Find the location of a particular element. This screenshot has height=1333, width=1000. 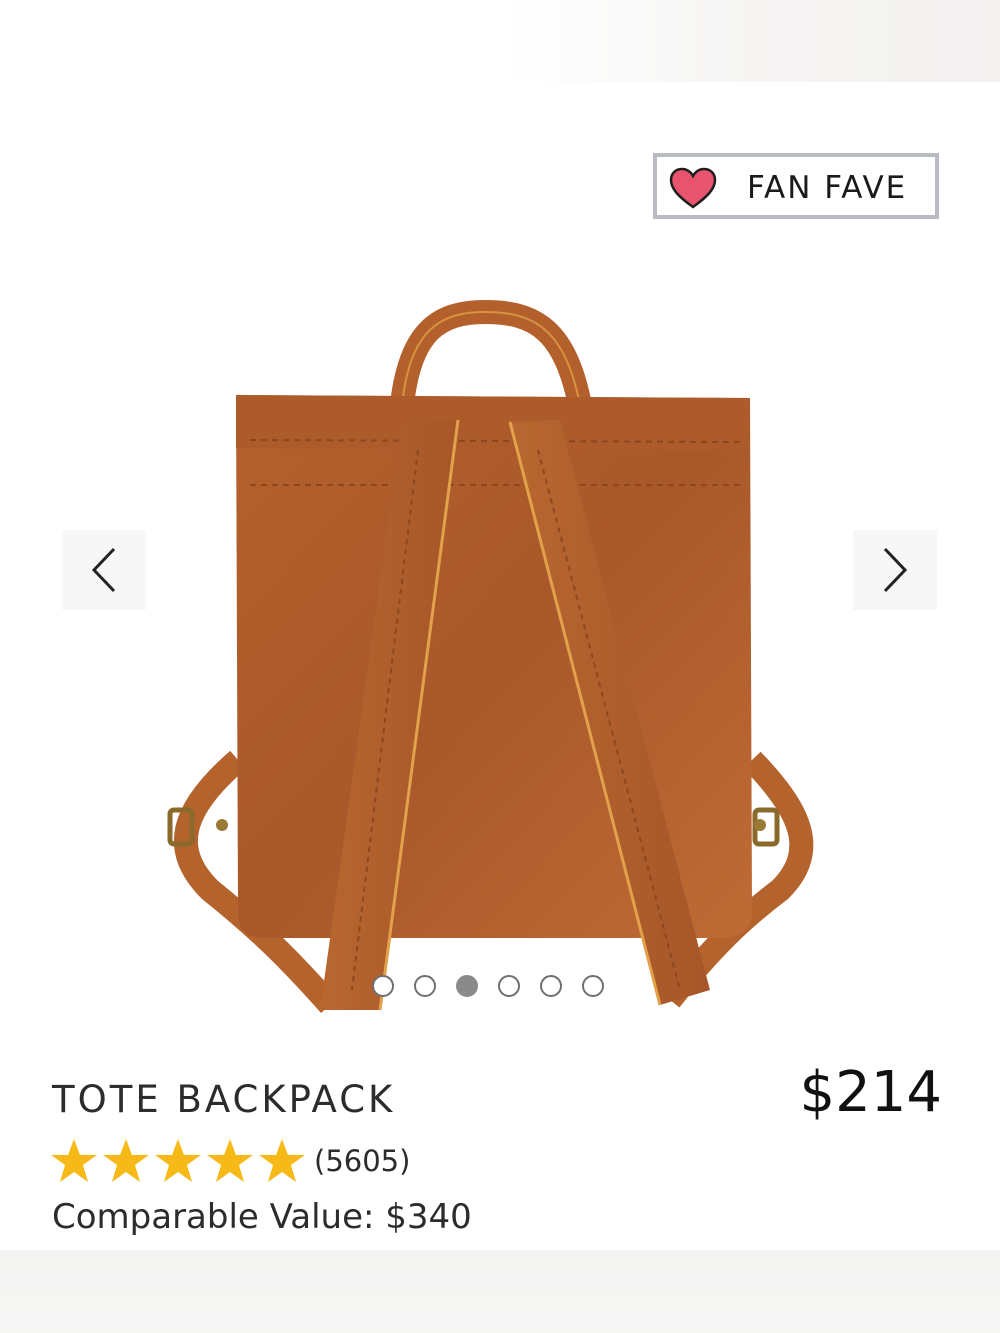

badge-label: FAN FAVE is located at coordinates (827, 188).